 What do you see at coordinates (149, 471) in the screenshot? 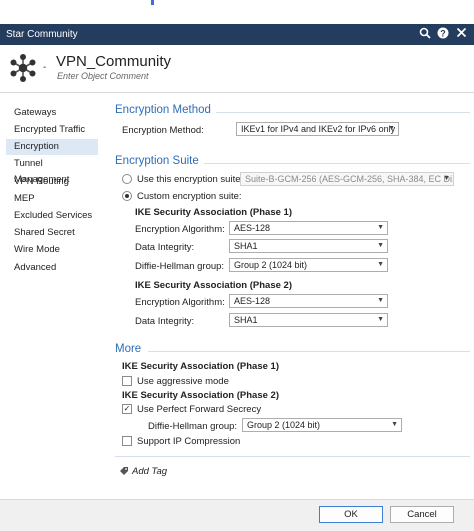
I see `add-tag-link: Add Tag` at bounding box center [149, 471].